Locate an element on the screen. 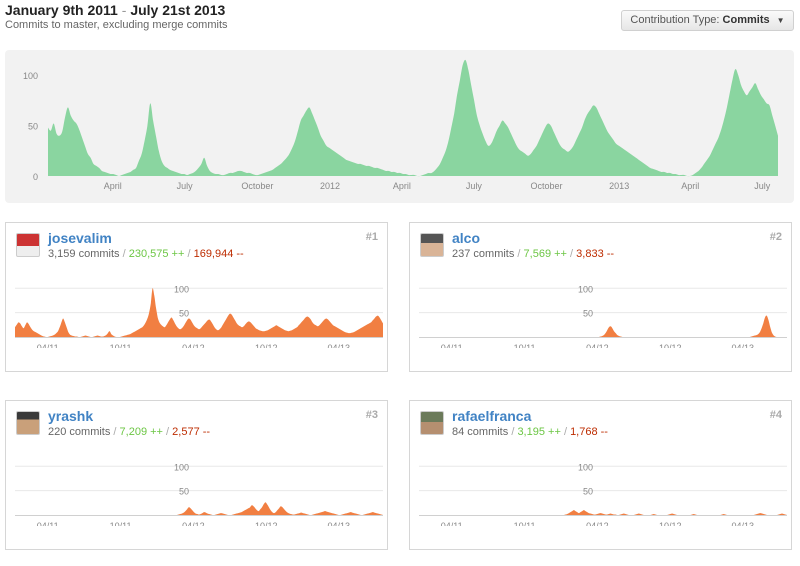 The width and height of the screenshot is (800, 566). contributor-name: josevalim is located at coordinates (80, 238).